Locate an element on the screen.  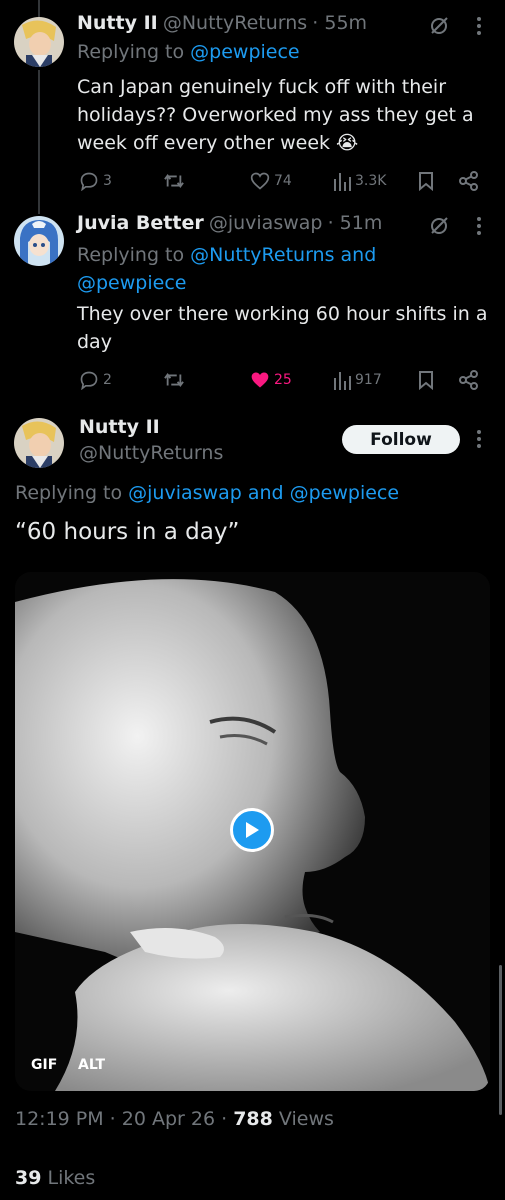
view-count: 917 is located at coordinates (368, 380).